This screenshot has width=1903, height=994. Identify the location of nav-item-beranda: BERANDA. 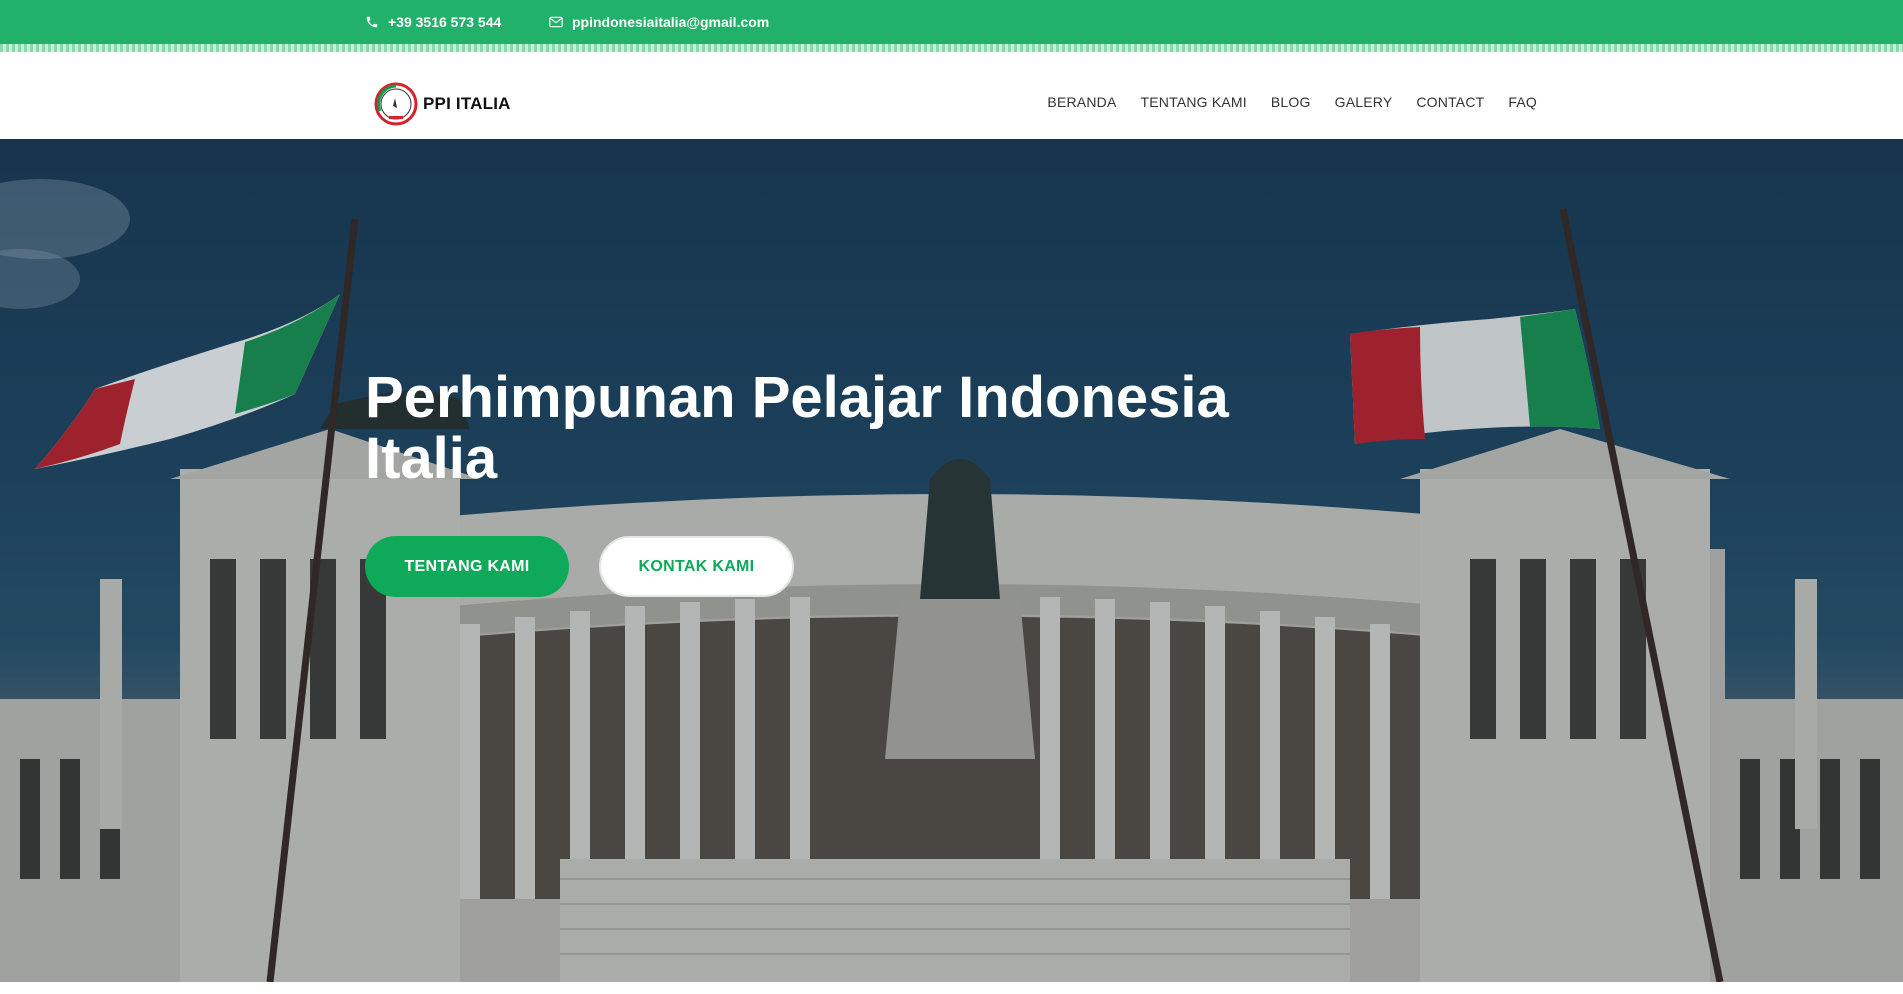
(1081, 102).